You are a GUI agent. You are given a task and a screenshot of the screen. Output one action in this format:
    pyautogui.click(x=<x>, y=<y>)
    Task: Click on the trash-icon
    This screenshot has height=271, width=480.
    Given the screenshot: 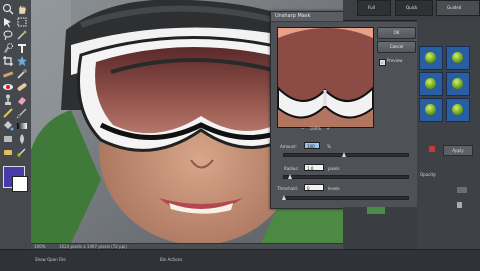 What is the action you would take?
    pyautogui.click(x=432, y=149)
    